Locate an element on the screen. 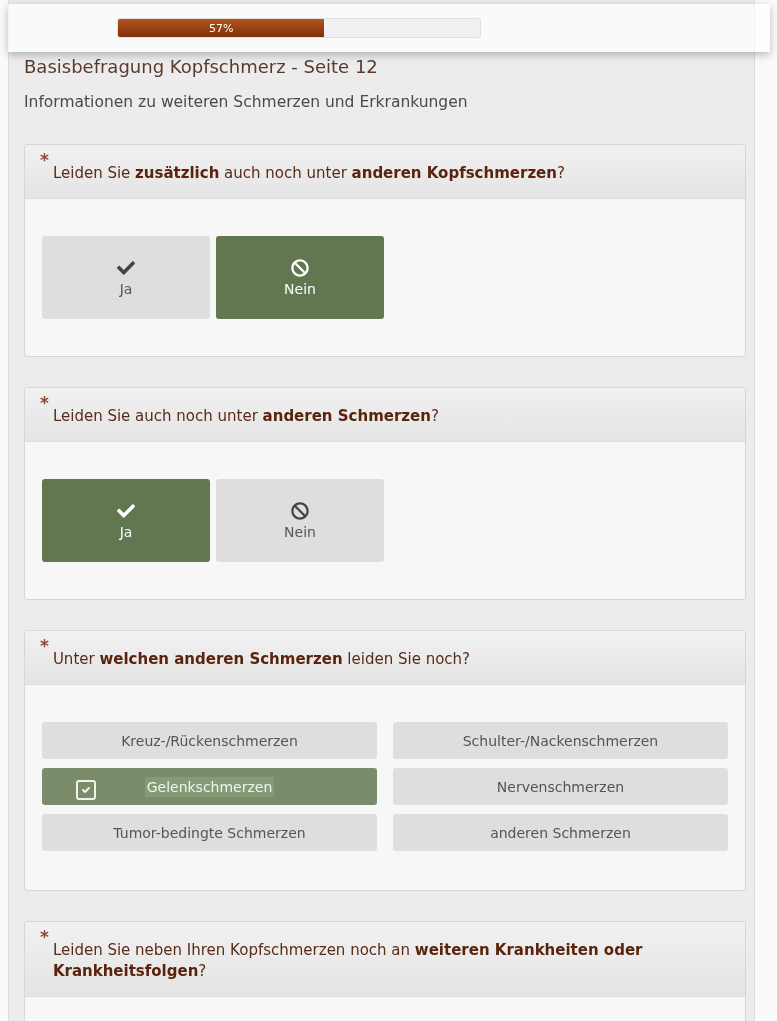 Image resolution: width=777 pixels, height=1021 pixels. question-text: Leiden Sie zusätzlich auch noch unter anderen Kopfschmerzen? is located at coordinates (308, 173).